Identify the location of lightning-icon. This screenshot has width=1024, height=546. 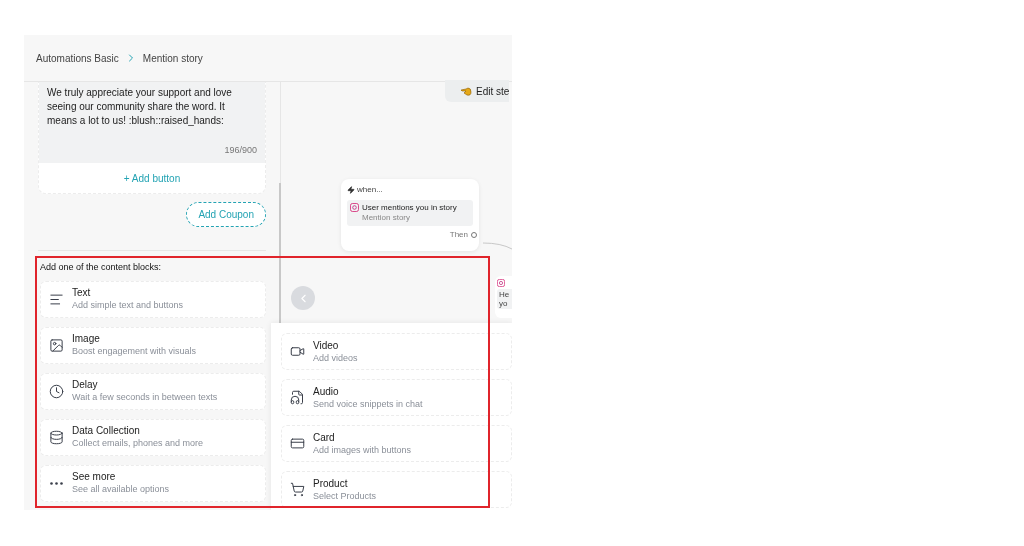
(351, 190).